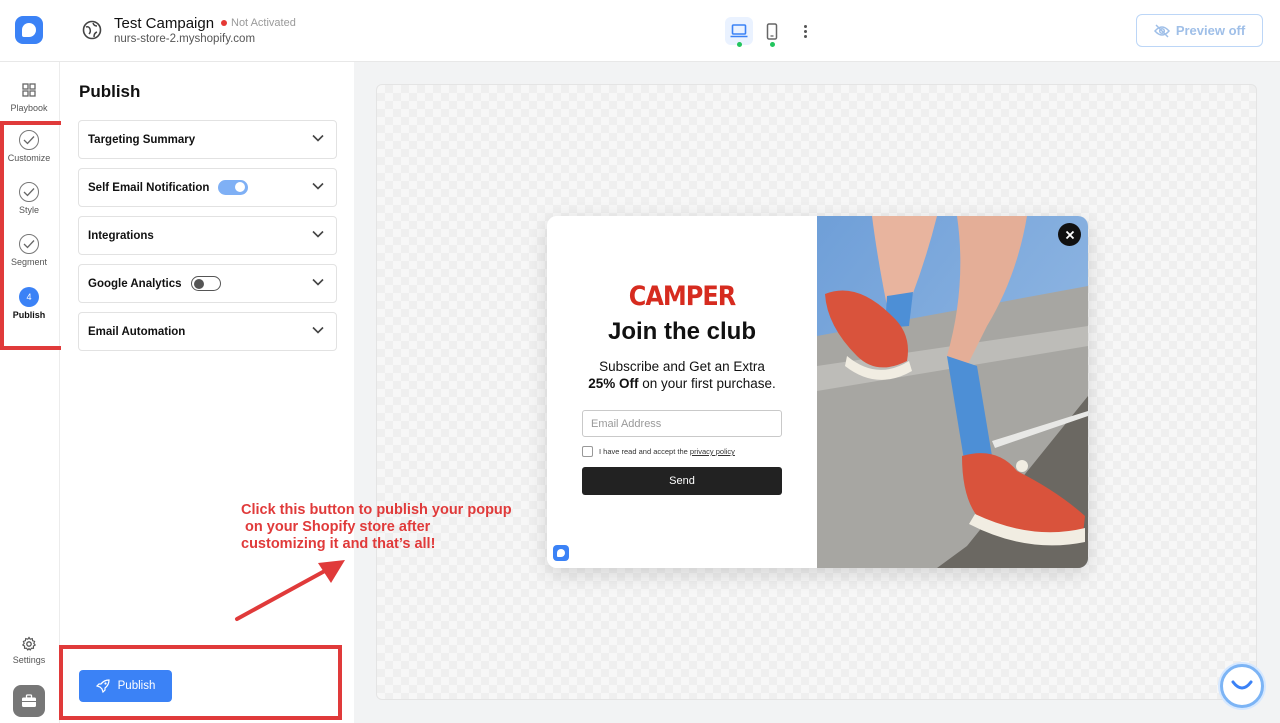 The width and height of the screenshot is (1280, 723). What do you see at coordinates (561, 553) in the screenshot?
I see `app-badge-icon` at bounding box center [561, 553].